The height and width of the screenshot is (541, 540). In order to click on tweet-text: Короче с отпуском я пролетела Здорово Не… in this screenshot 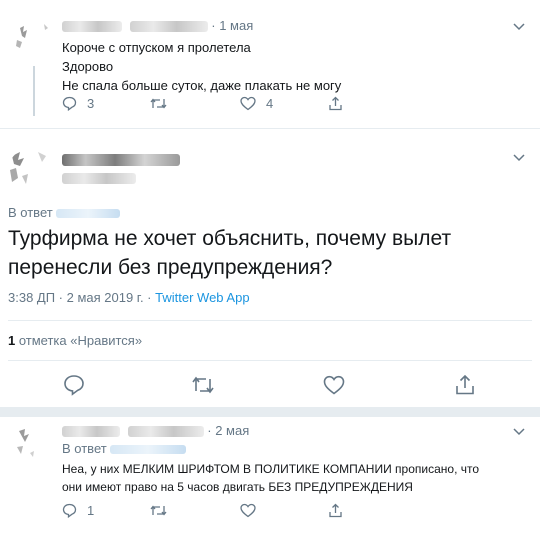, I will do `click(202, 66)`.